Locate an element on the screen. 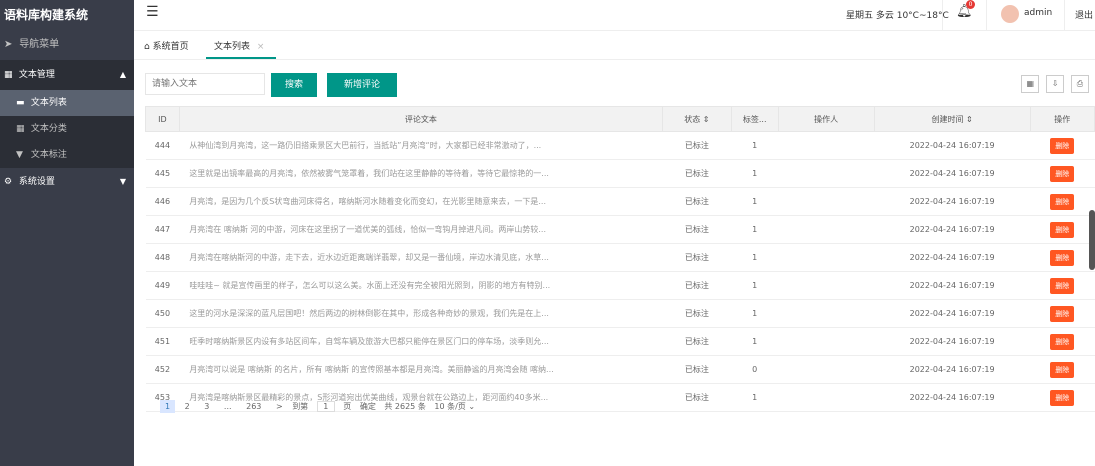 The width and height of the screenshot is (1095, 466). weather-info: 星期五 多云 10°C~18°C is located at coordinates (897, 16).